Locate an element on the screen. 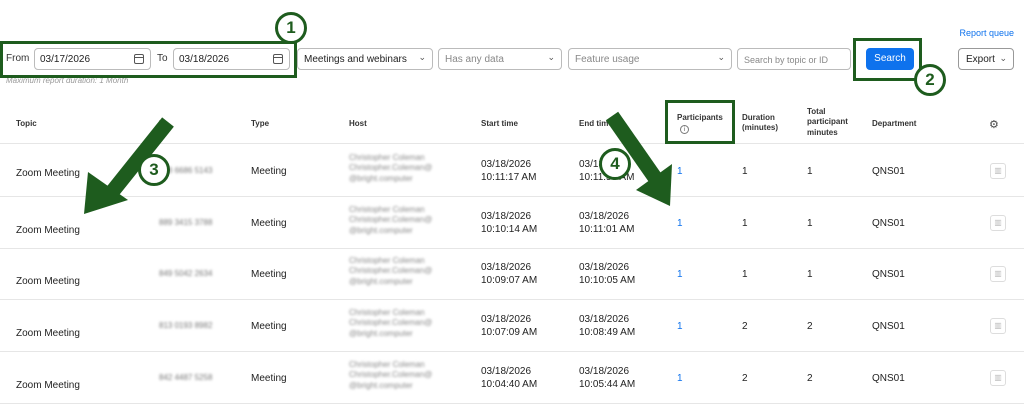 This screenshot has width=1024, height=413. gear-icon: ⚙ is located at coordinates (994, 124).